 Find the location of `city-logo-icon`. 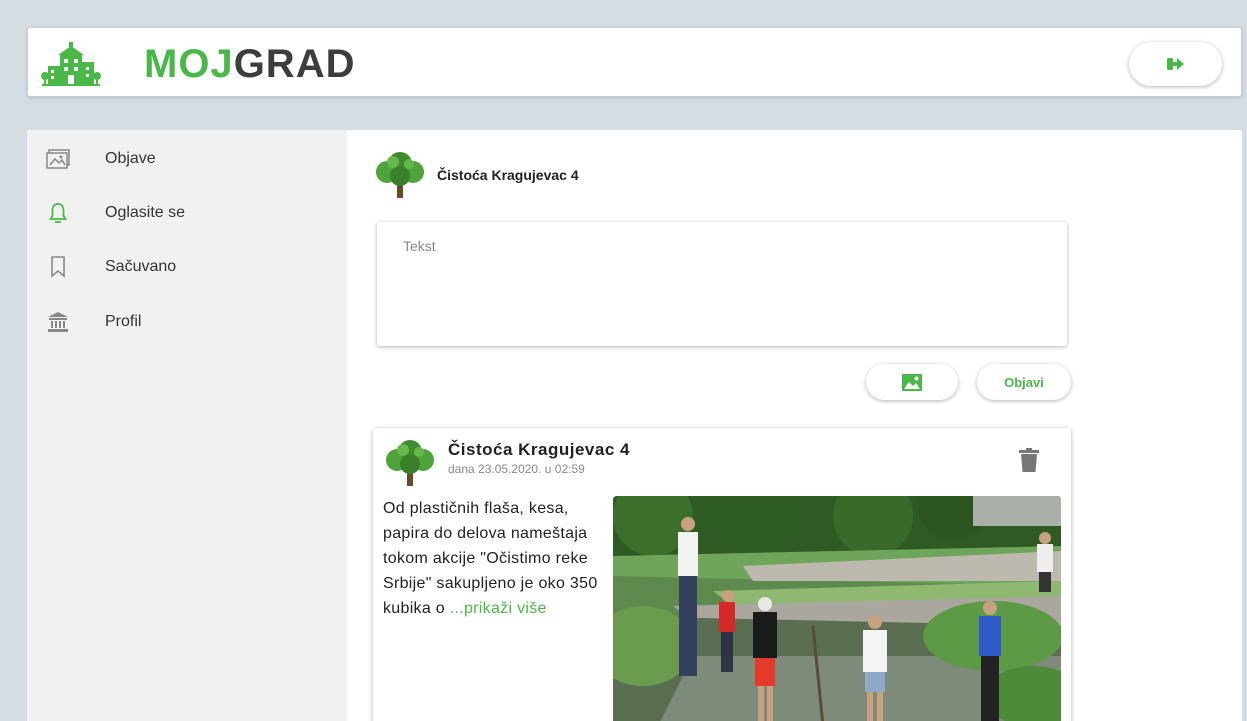

city-logo-icon is located at coordinates (71, 64).